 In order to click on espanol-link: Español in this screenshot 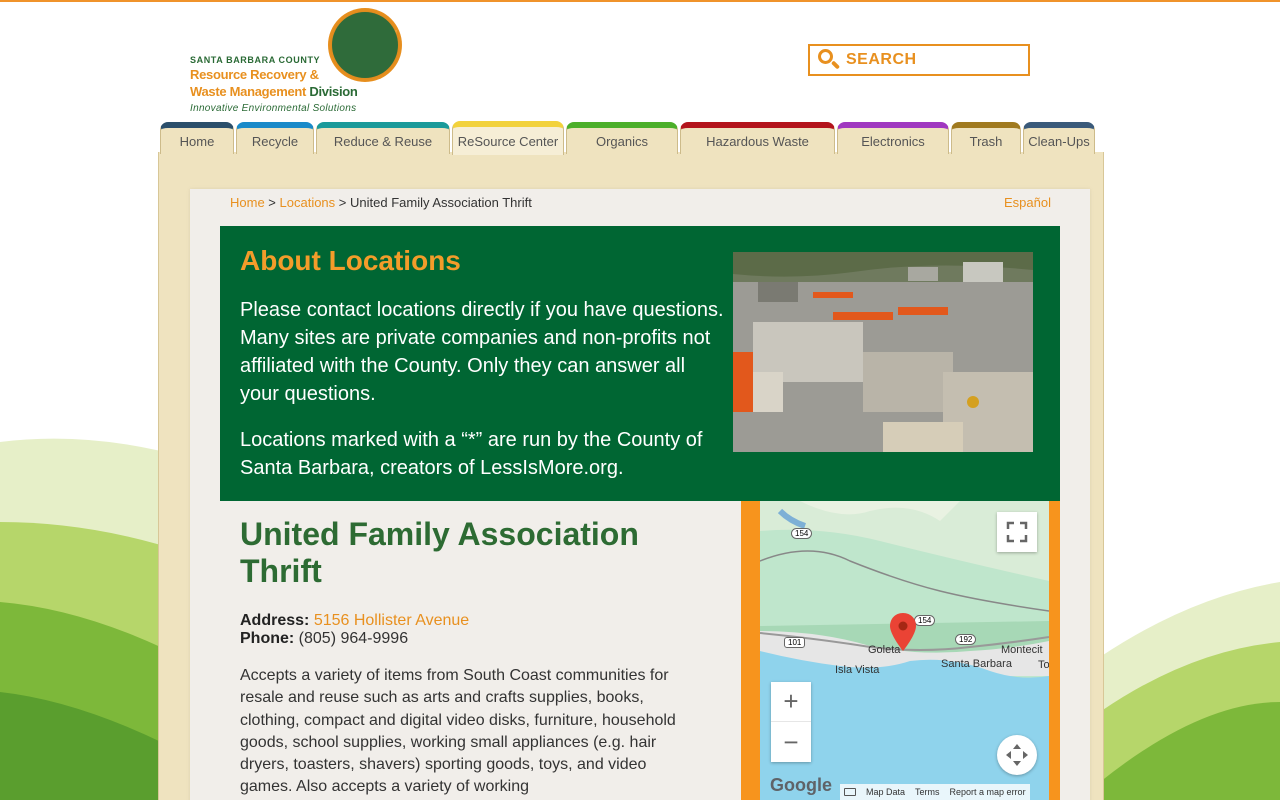, I will do `click(1027, 202)`.